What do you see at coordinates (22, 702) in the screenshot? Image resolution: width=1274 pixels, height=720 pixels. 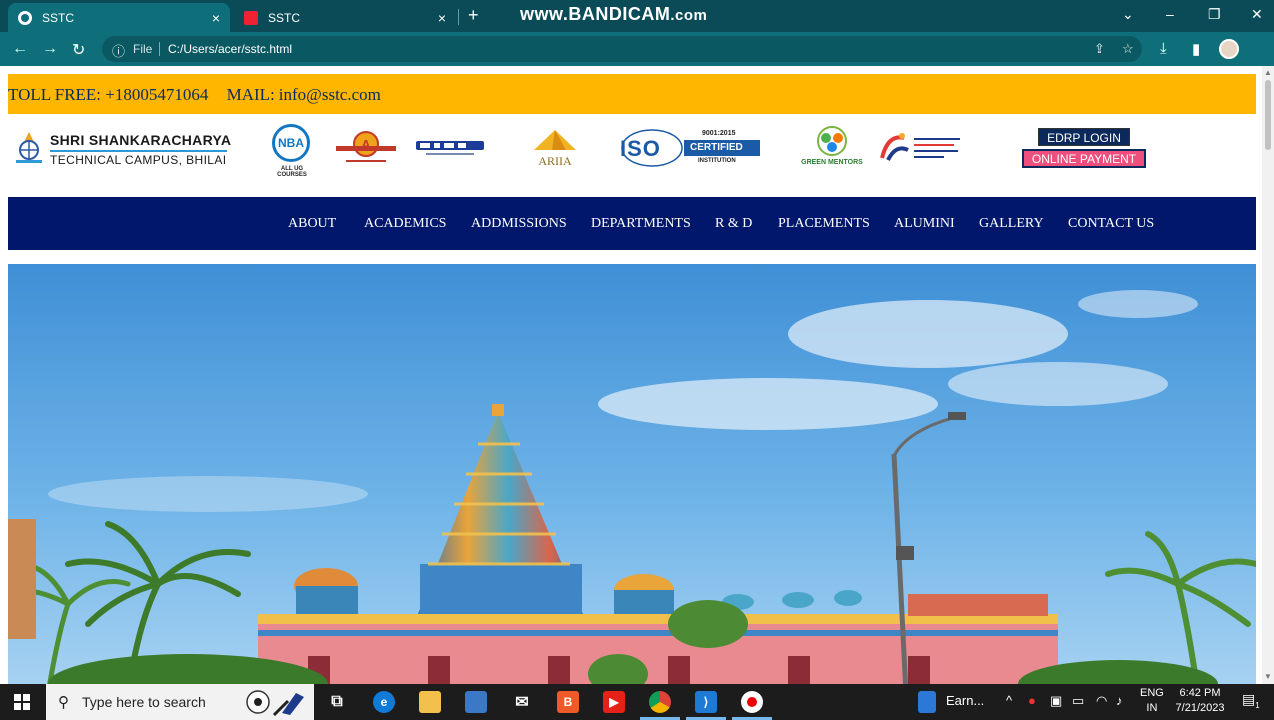 I see `windows-start-icon` at bounding box center [22, 702].